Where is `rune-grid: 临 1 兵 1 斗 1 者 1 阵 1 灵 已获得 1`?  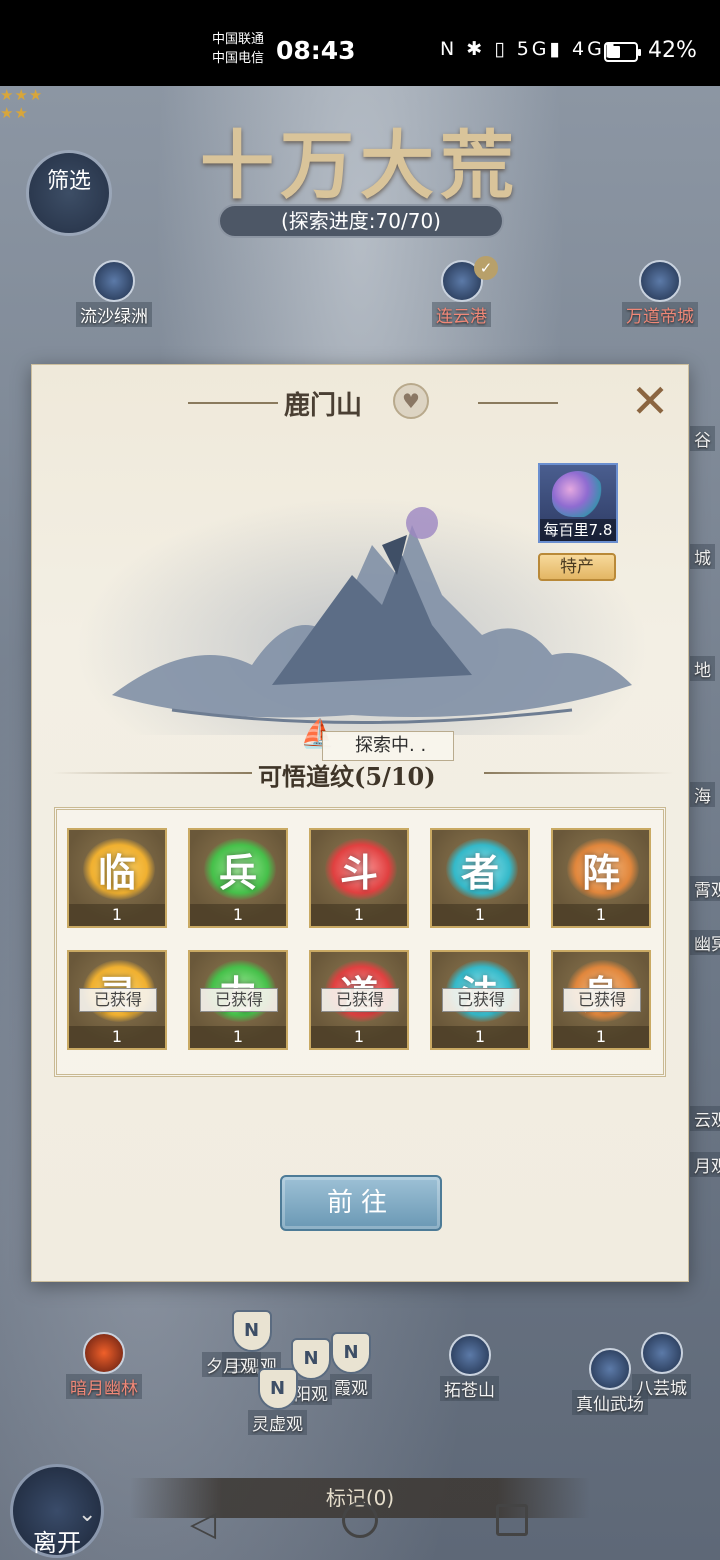
rune-grid: 临 1 兵 1 斗 1 者 1 阵 1 灵 已获得 1 is located at coordinates (360, 942).